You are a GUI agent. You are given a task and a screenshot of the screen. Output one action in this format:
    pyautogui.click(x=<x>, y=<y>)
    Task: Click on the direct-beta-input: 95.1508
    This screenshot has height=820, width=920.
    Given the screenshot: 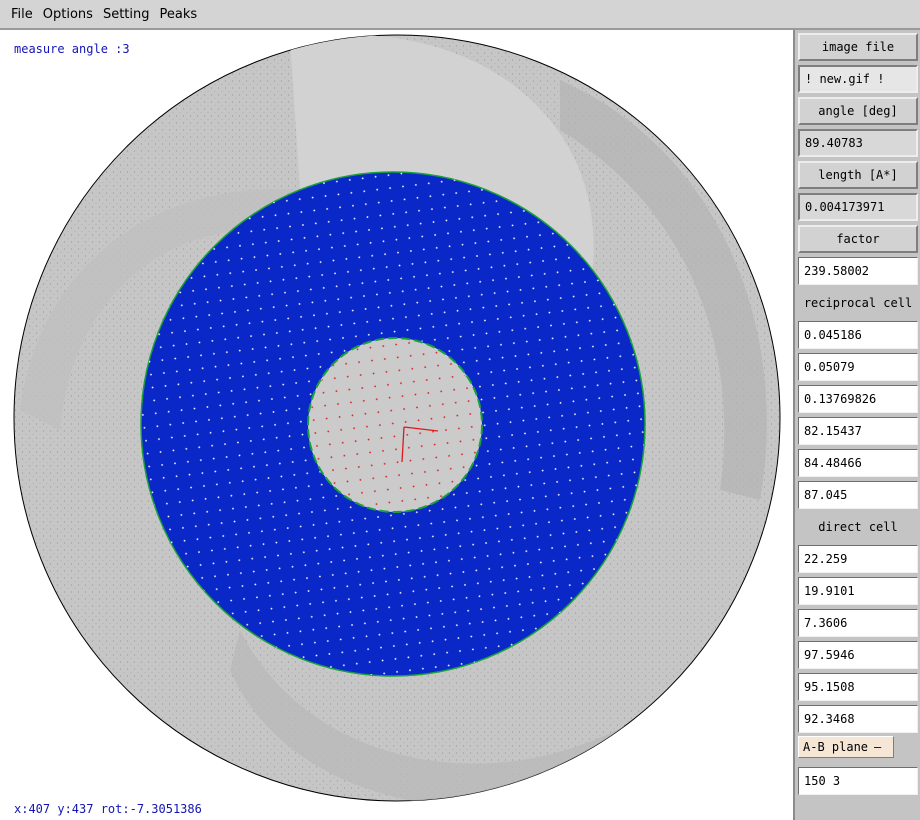 What is the action you would take?
    pyautogui.click(x=858, y=687)
    